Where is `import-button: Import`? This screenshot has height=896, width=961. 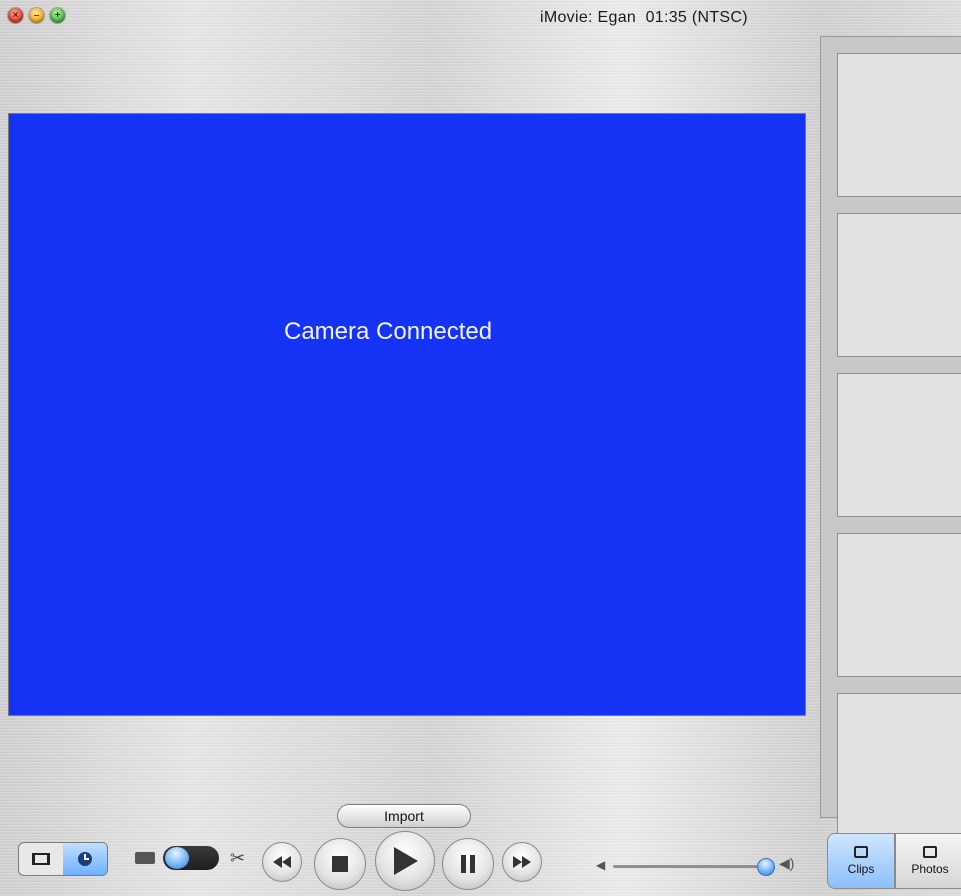 import-button: Import is located at coordinates (404, 816).